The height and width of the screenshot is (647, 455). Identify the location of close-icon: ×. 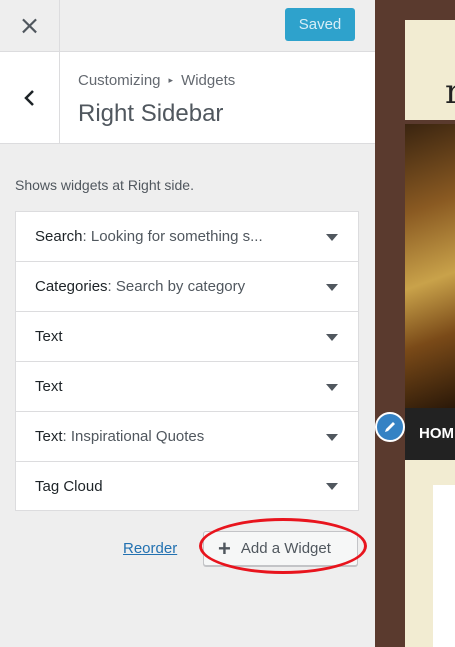
(29, 25).